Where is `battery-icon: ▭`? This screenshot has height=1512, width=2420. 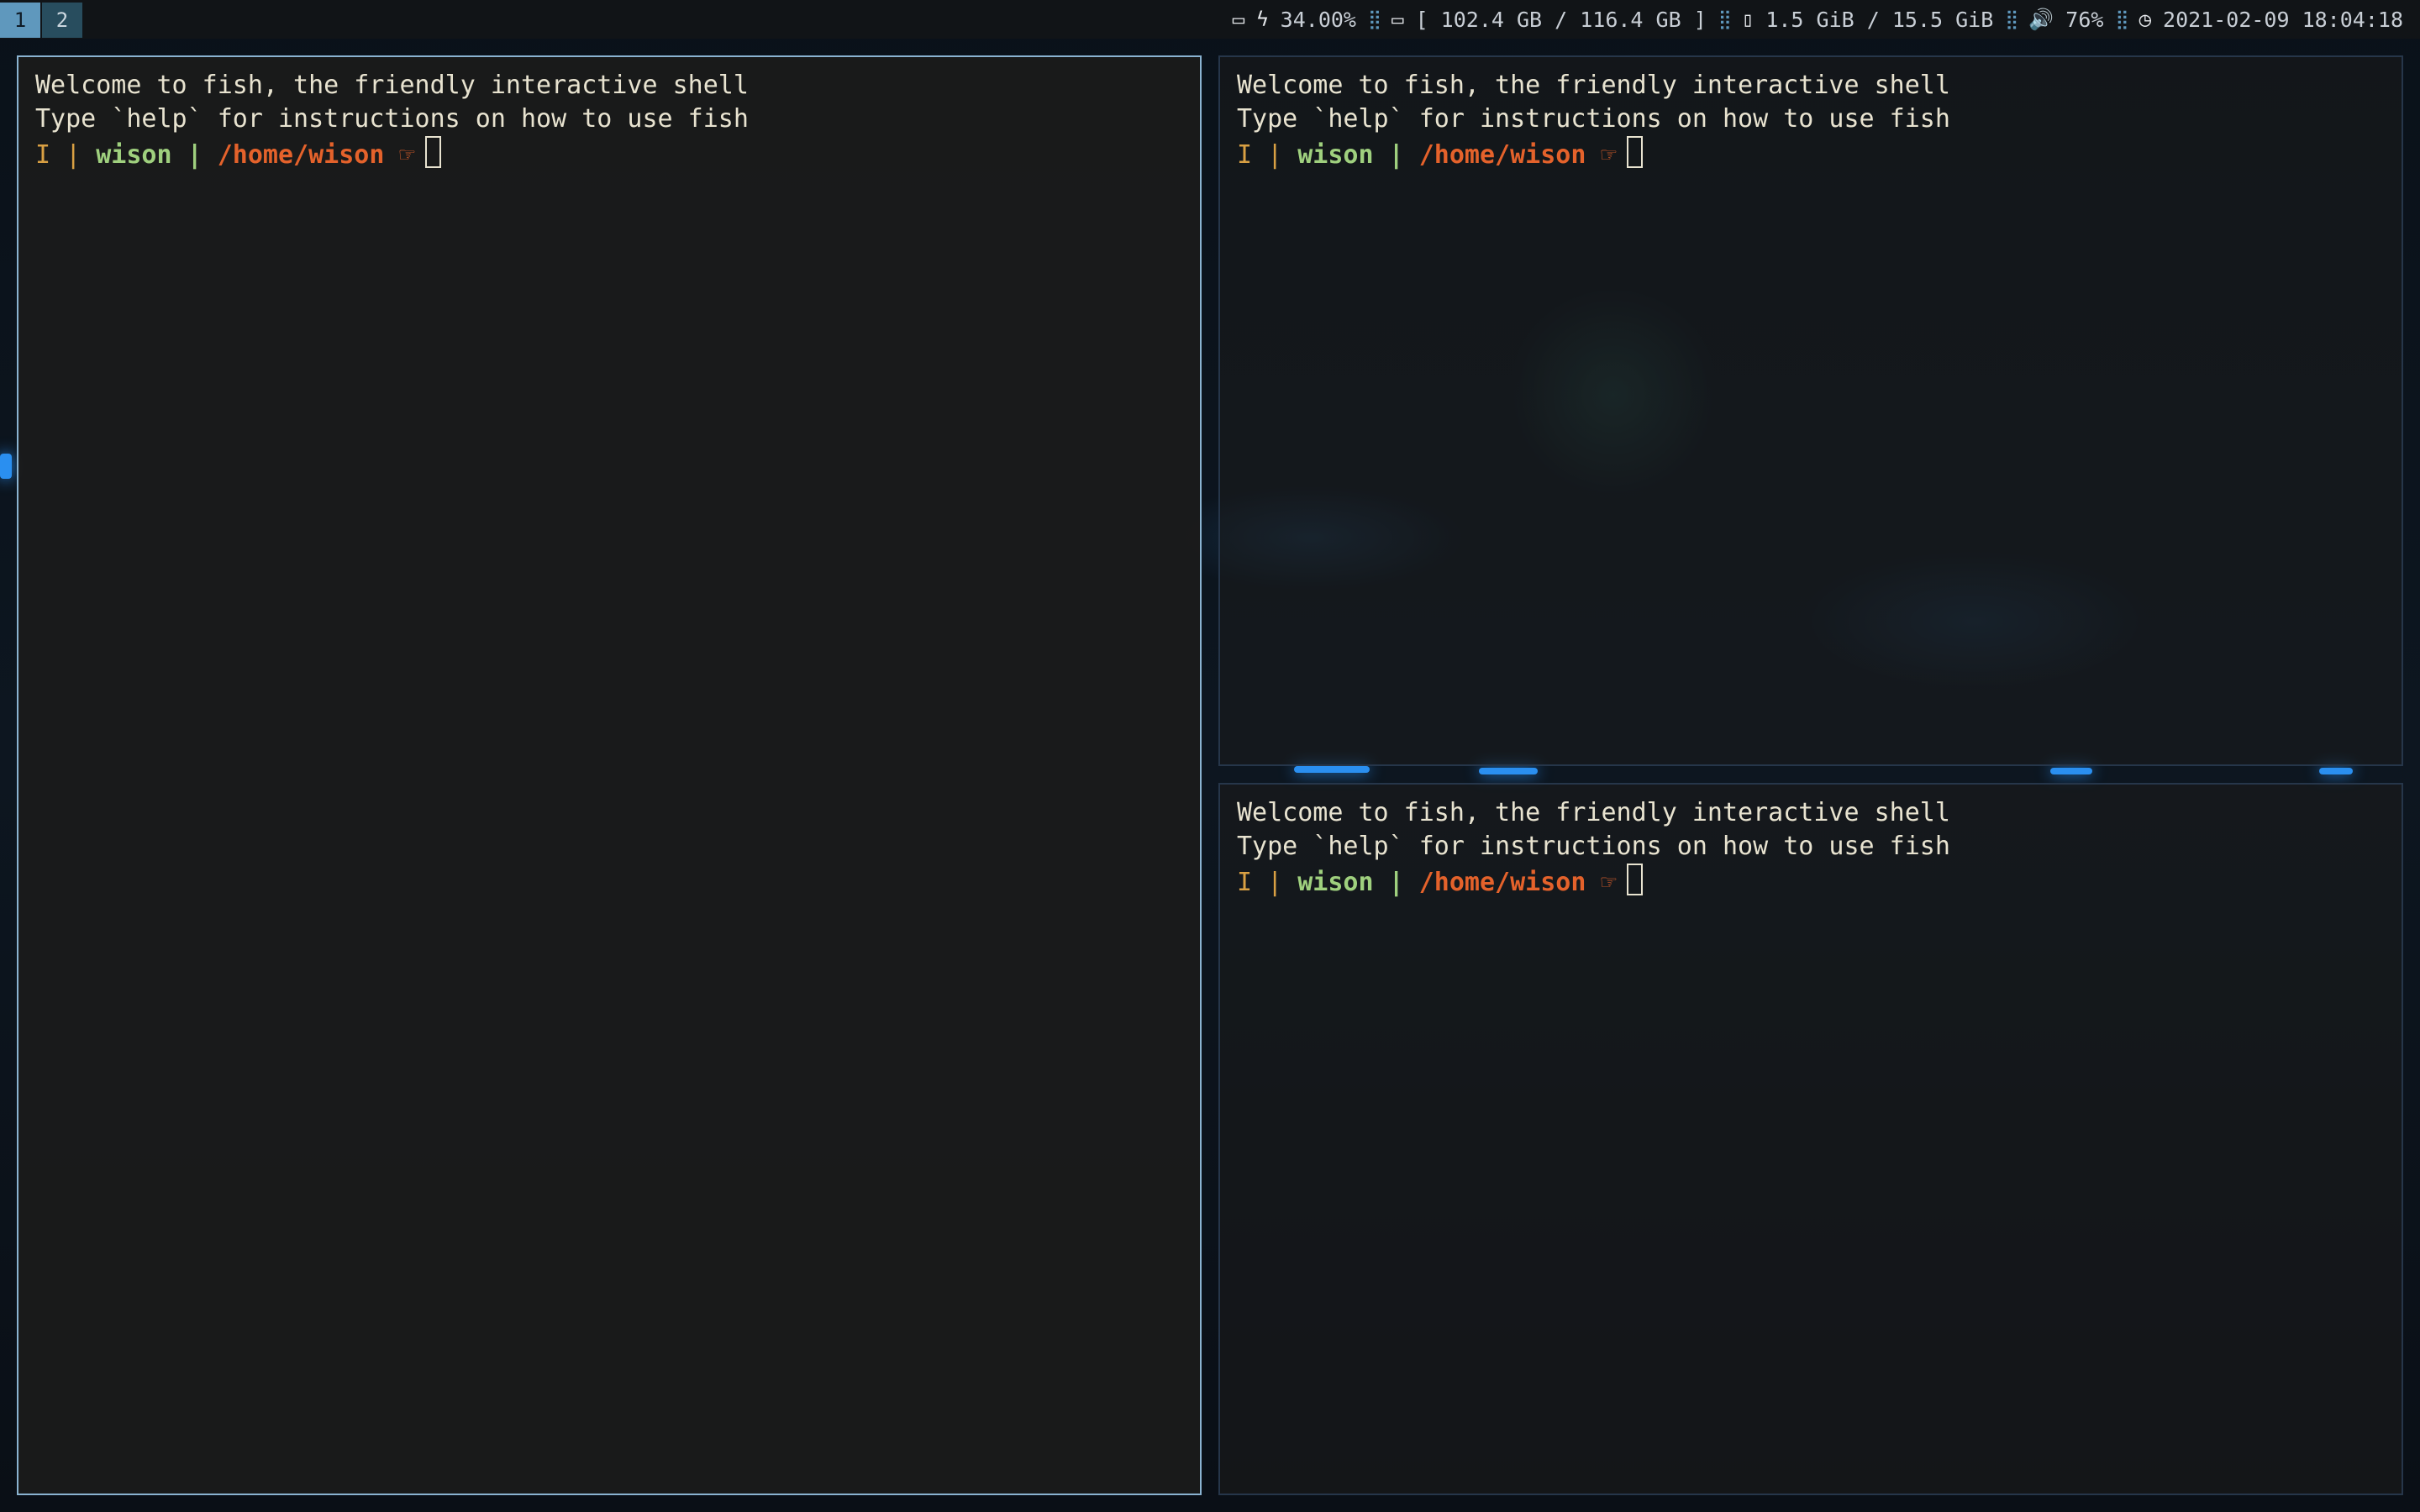
battery-icon: ▭ is located at coordinates (1238, 19).